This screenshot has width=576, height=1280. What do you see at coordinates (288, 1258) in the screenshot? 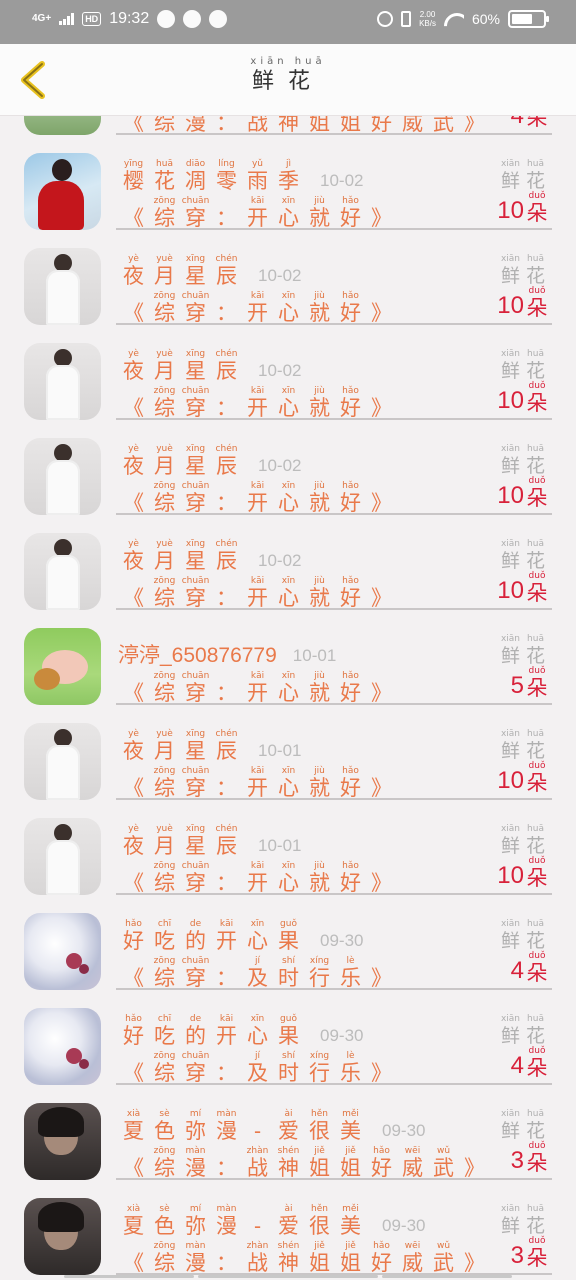
I see `book-title-char: shén神` at bounding box center [288, 1258].